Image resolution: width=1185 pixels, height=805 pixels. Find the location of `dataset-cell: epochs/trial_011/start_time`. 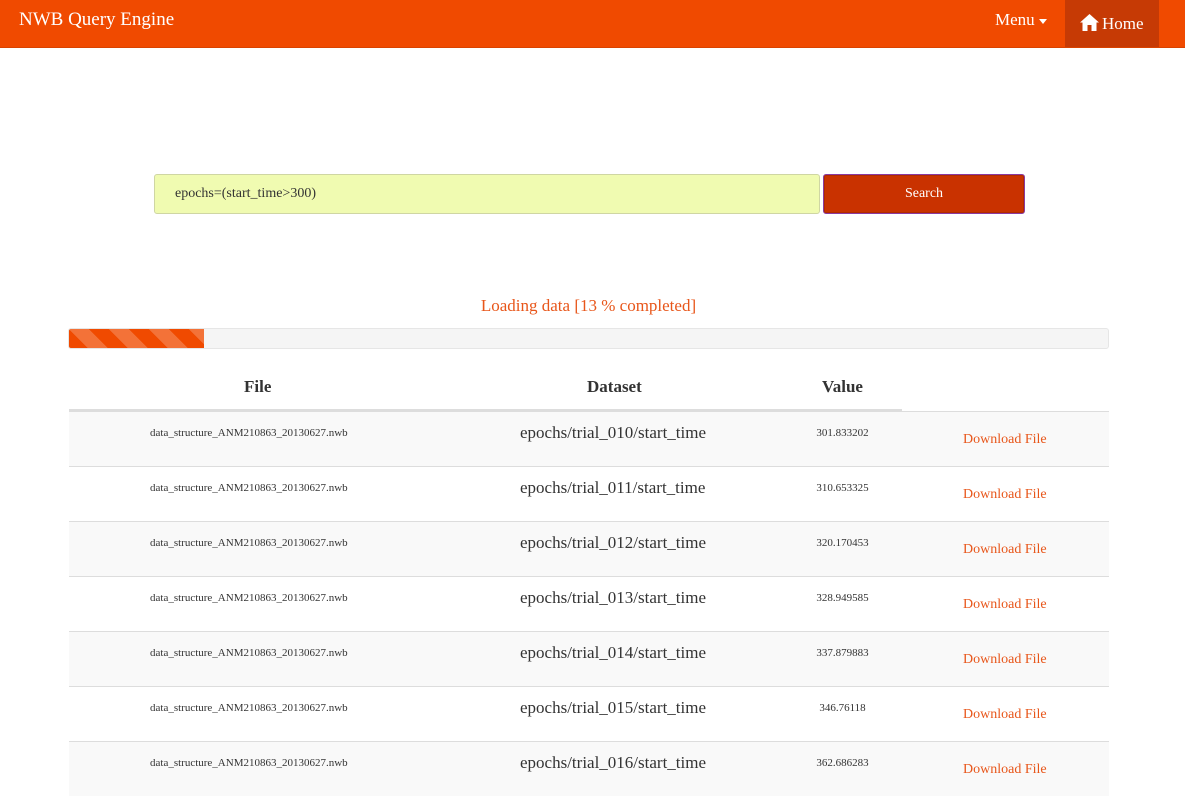

dataset-cell: epochs/trial_011/start_time is located at coordinates (613, 487).